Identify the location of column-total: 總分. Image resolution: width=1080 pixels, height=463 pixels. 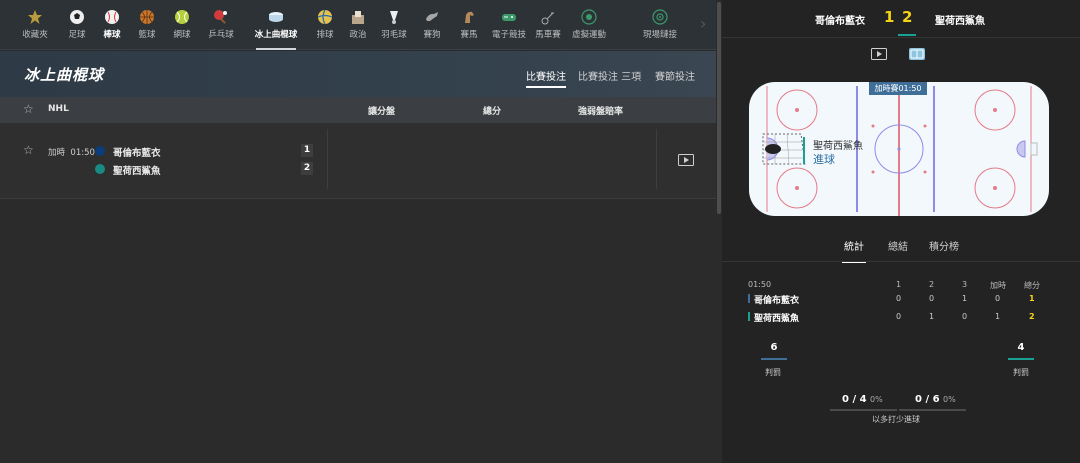
(492, 112).